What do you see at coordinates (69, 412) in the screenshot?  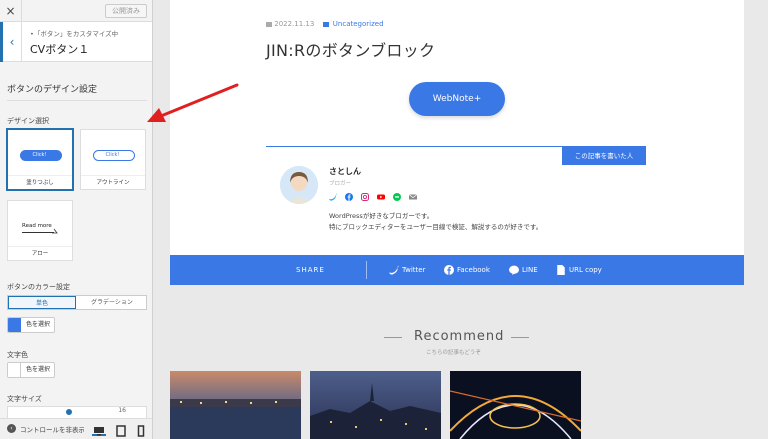 I see `slider-handle` at bounding box center [69, 412].